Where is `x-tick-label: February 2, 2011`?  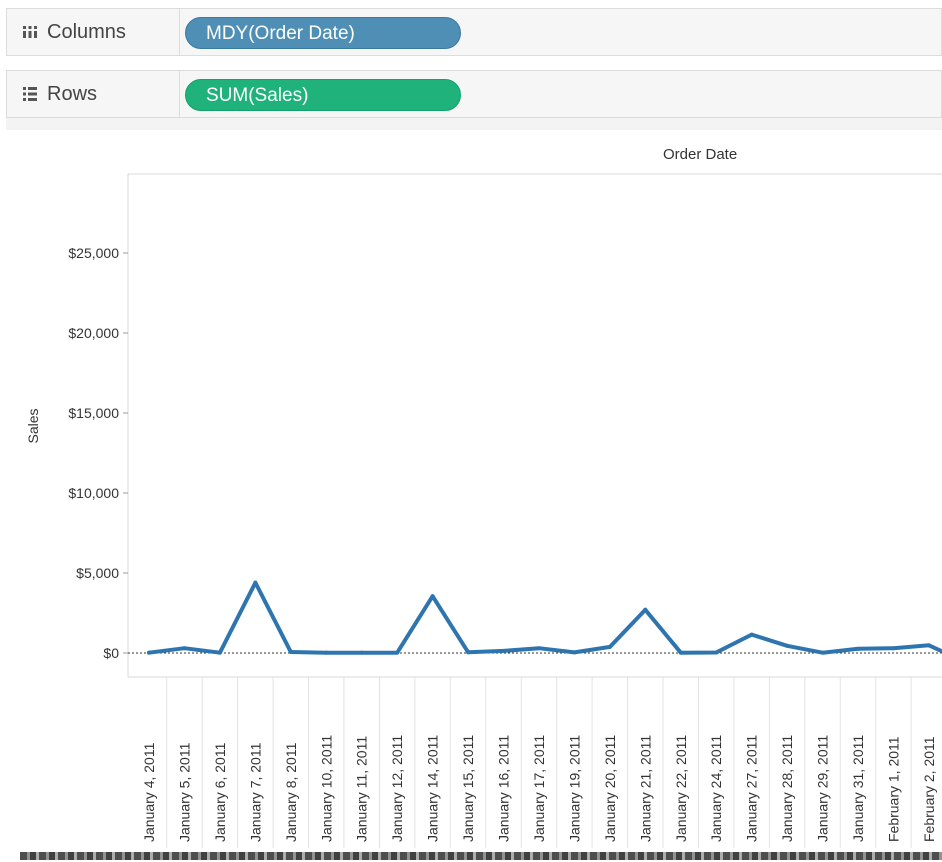
x-tick-label: February 2, 2011 is located at coordinates (929, 789).